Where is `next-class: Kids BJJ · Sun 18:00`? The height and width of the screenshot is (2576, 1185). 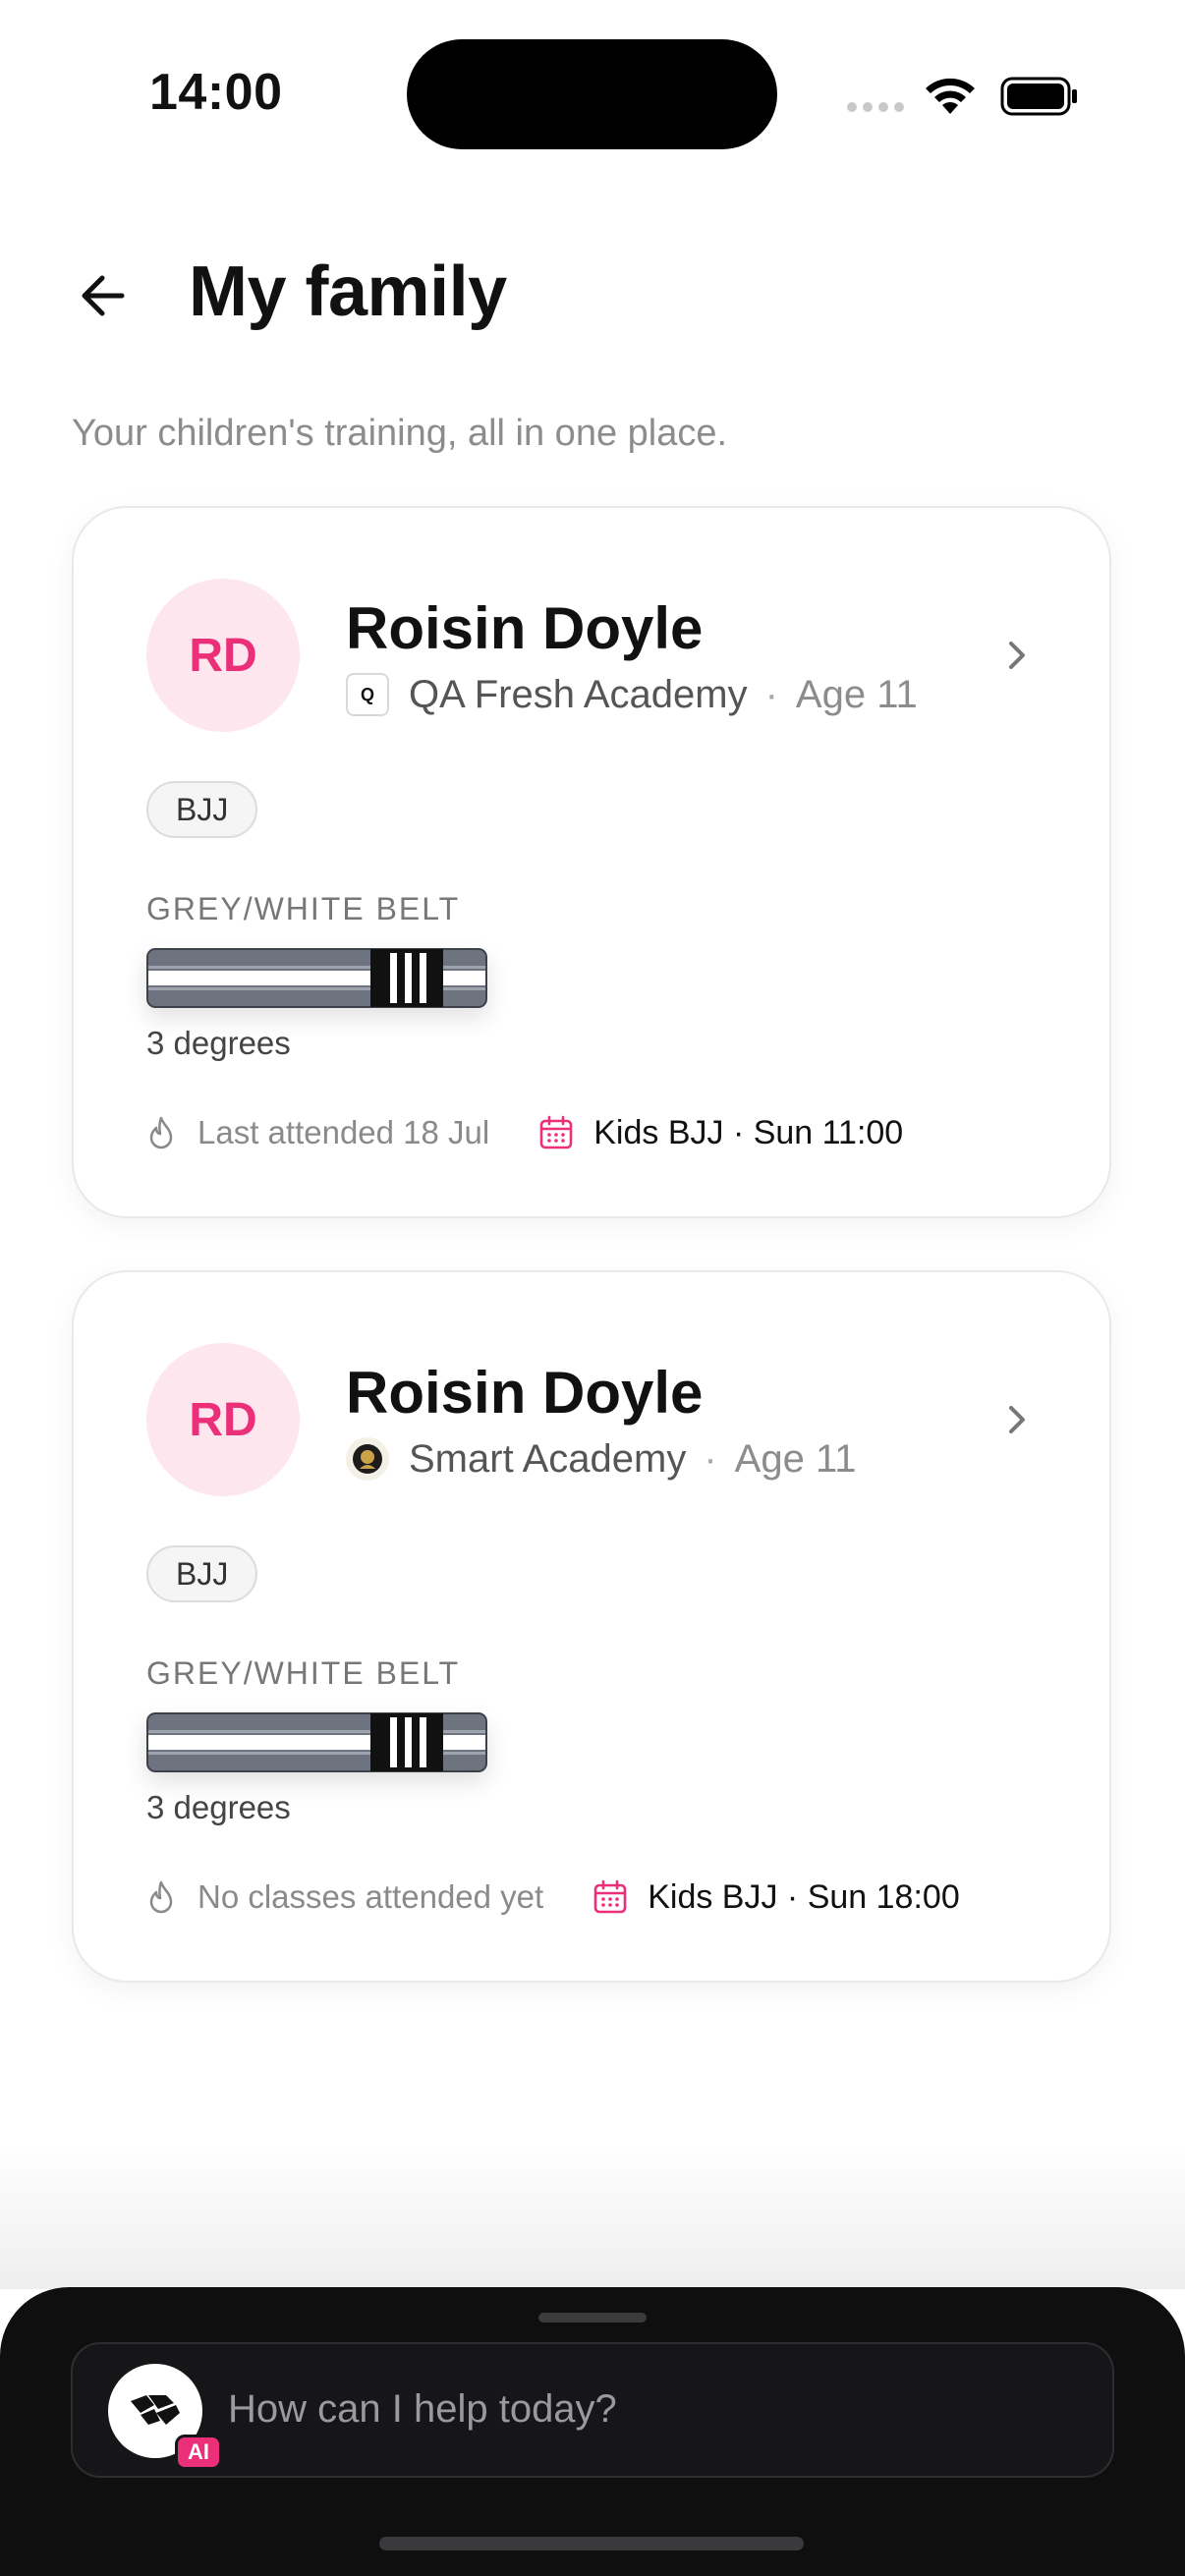
next-class: Kids BJJ · Sun 18:00 is located at coordinates (804, 1896).